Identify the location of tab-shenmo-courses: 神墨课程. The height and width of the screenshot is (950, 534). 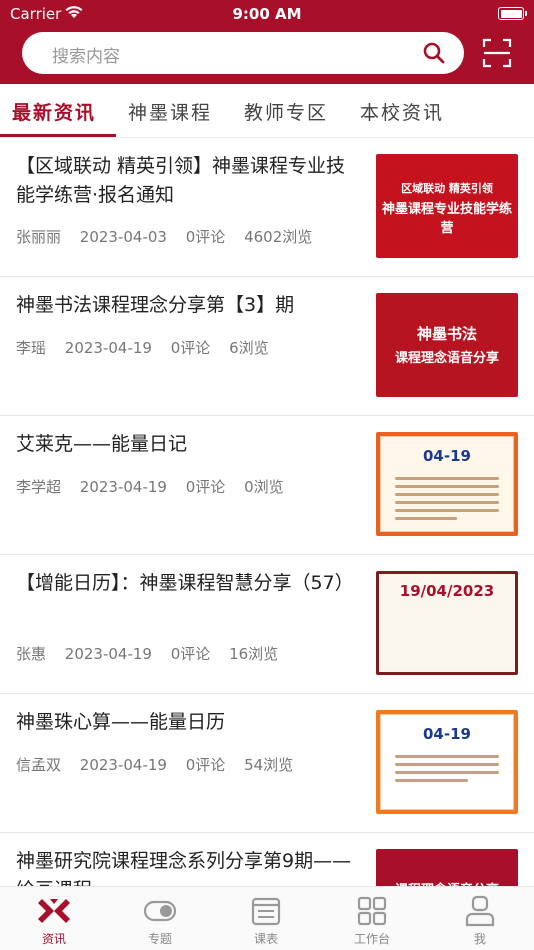
(170, 111).